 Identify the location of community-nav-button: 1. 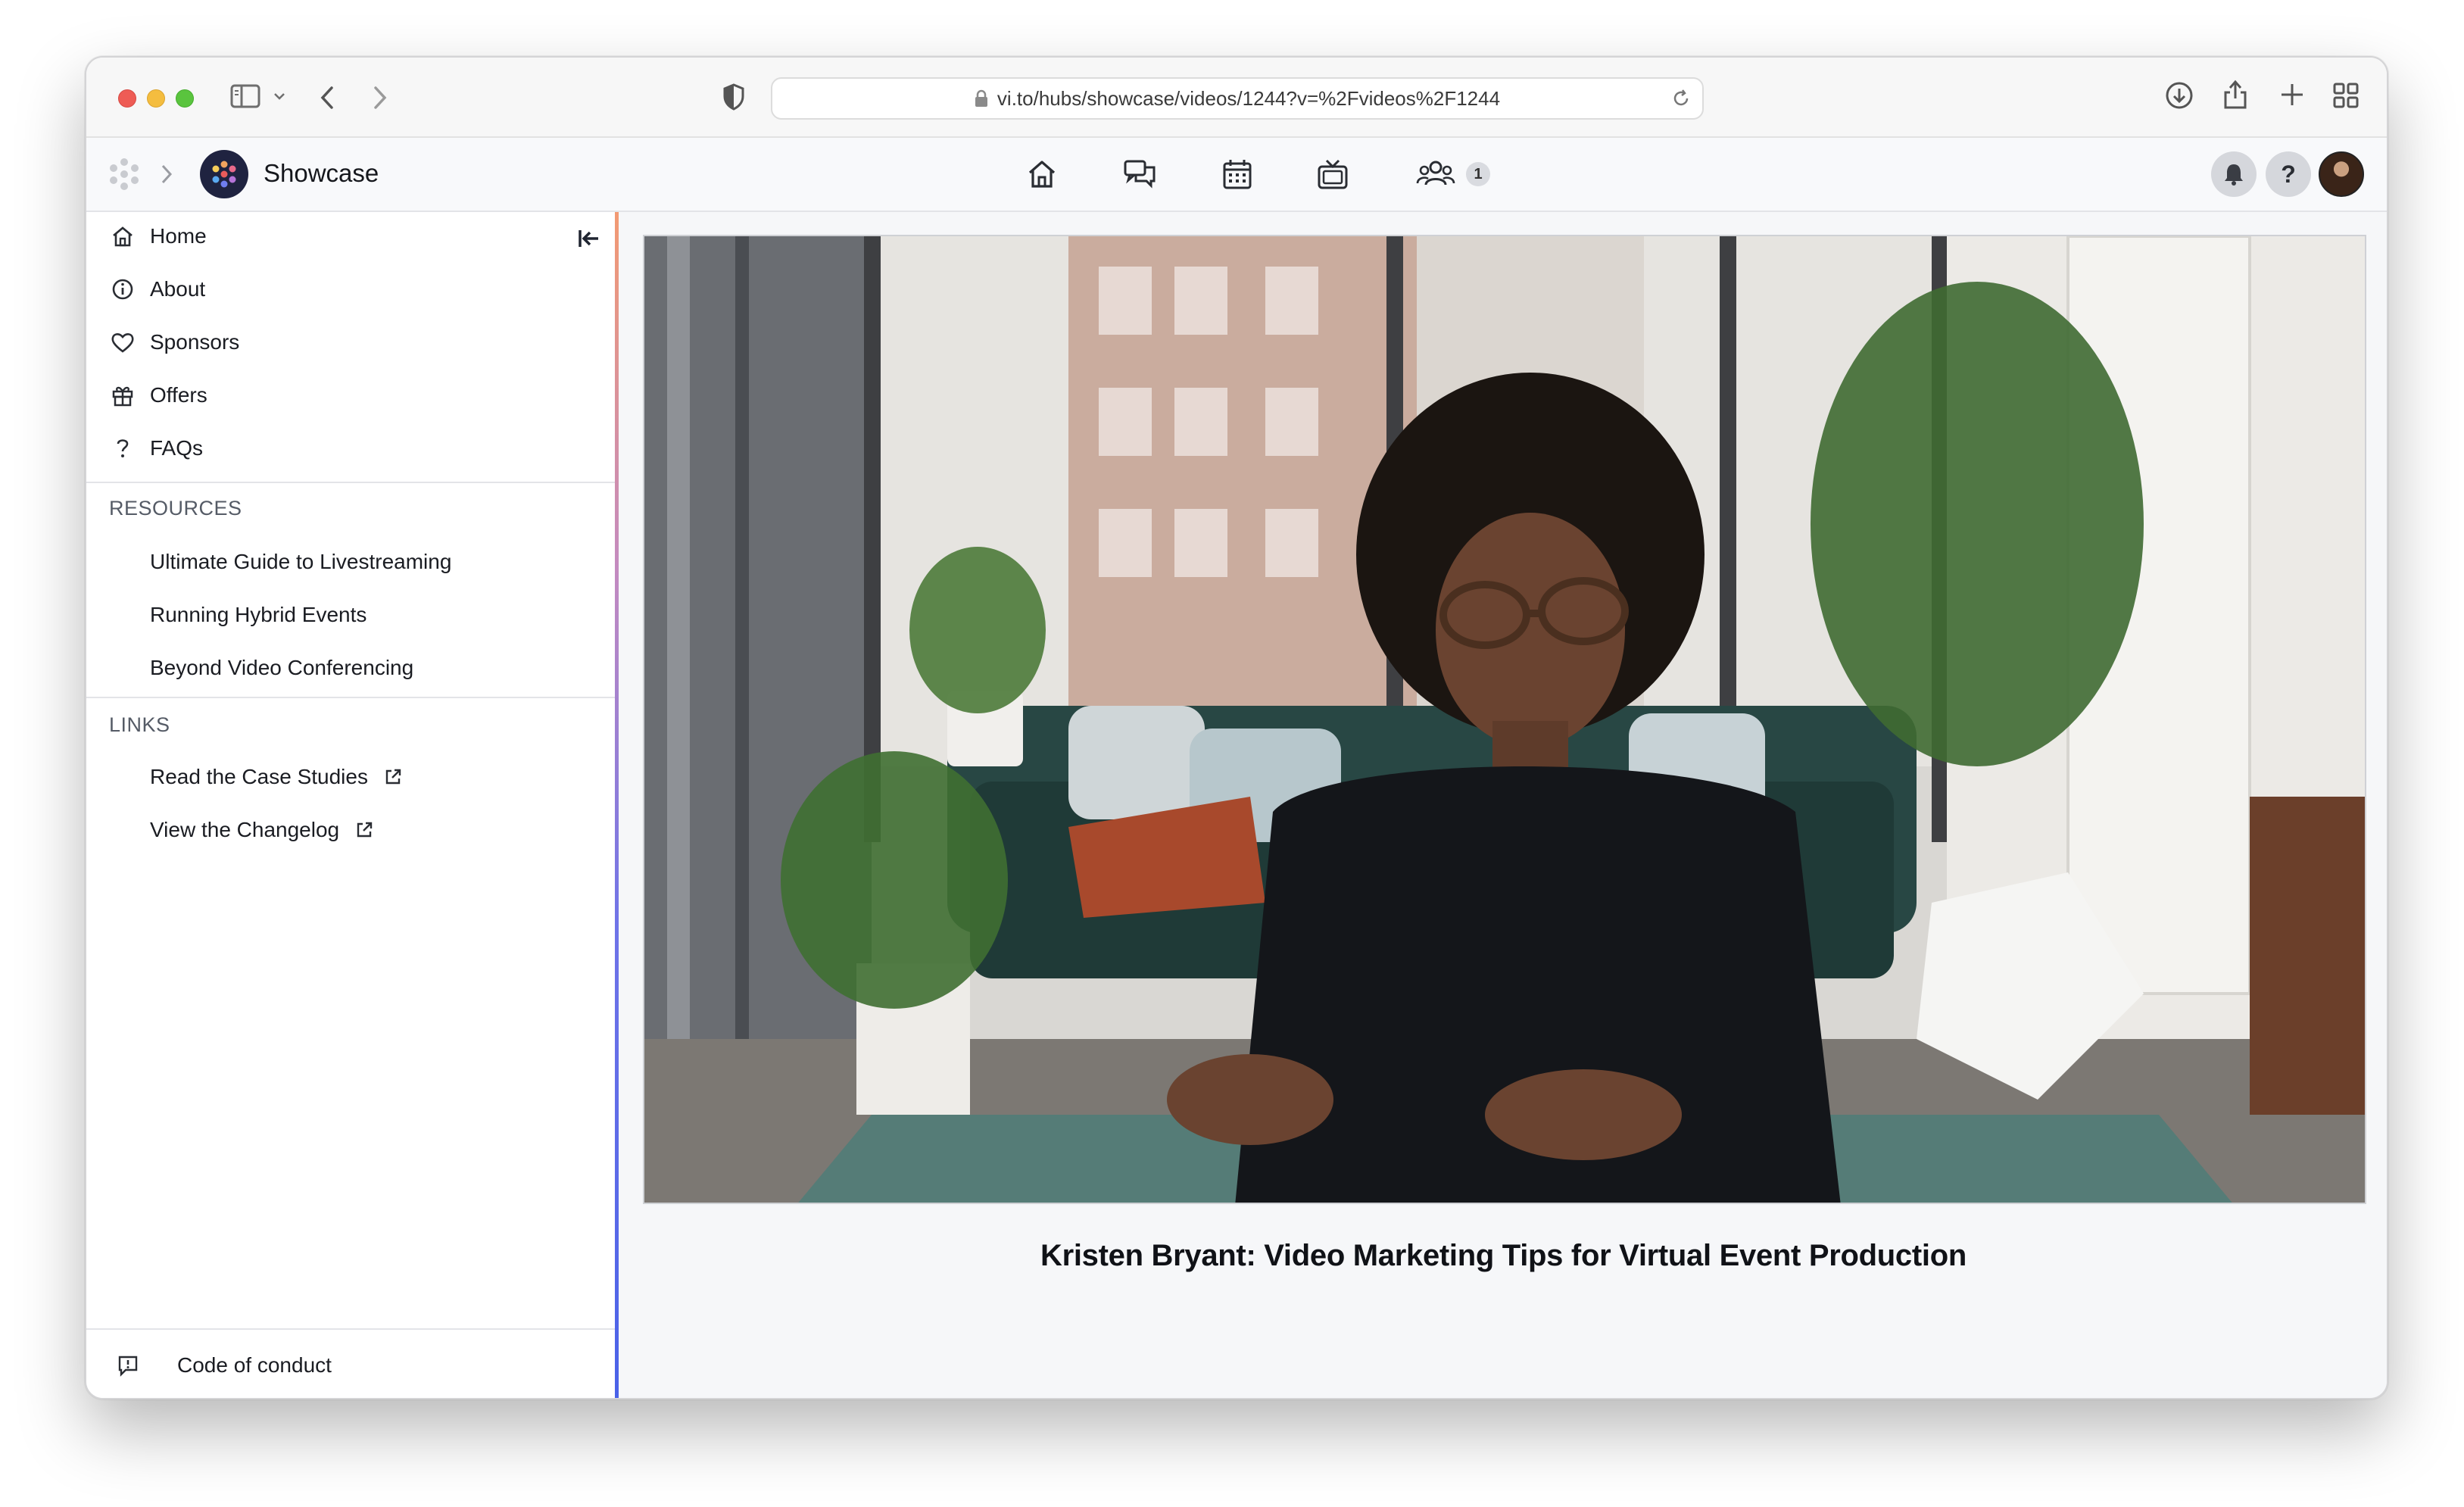
(1453, 174).